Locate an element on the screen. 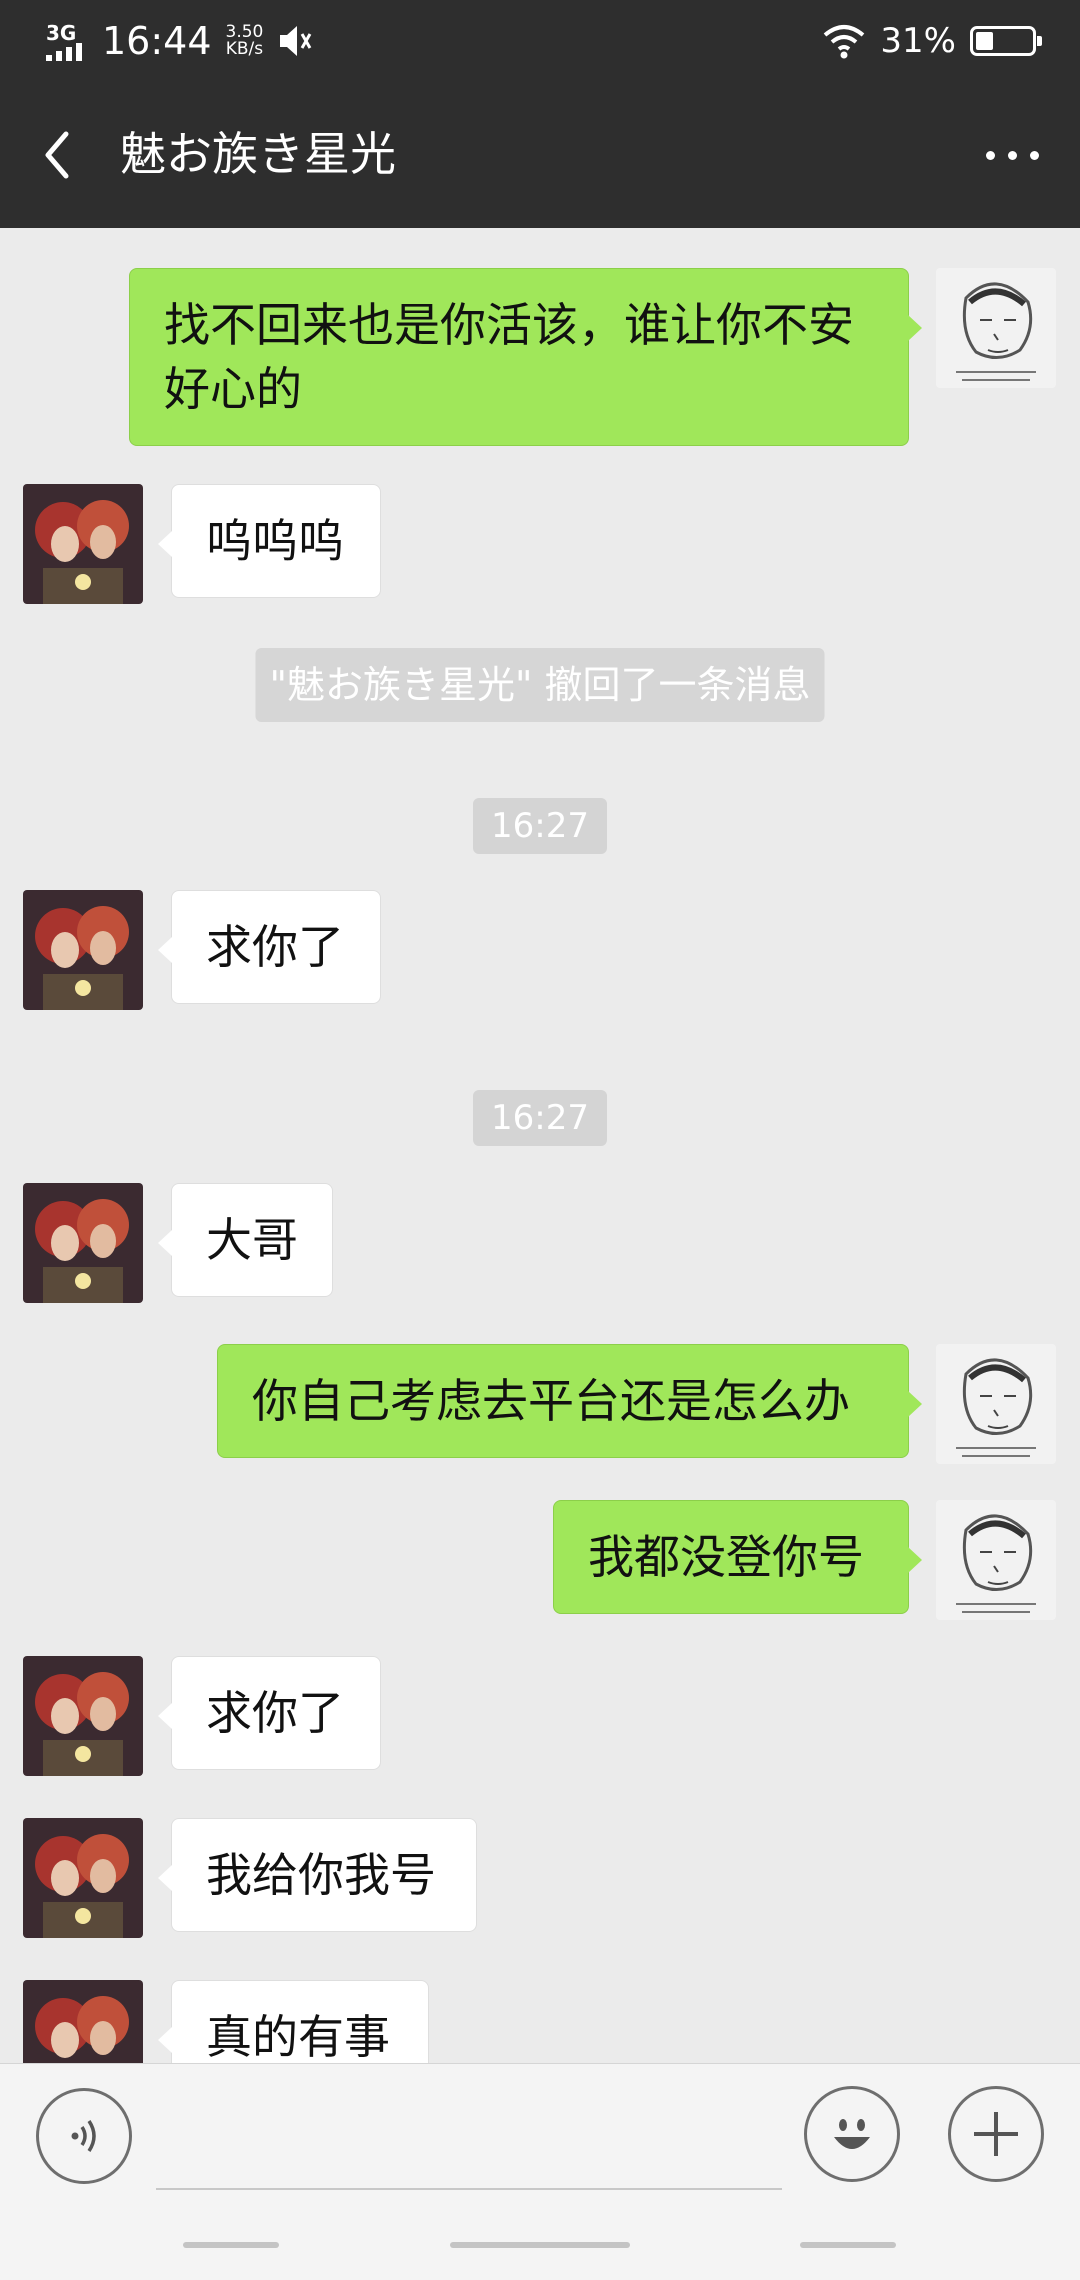 The height and width of the screenshot is (2280, 1080). back-arrow-icon is located at coordinates (57, 155).